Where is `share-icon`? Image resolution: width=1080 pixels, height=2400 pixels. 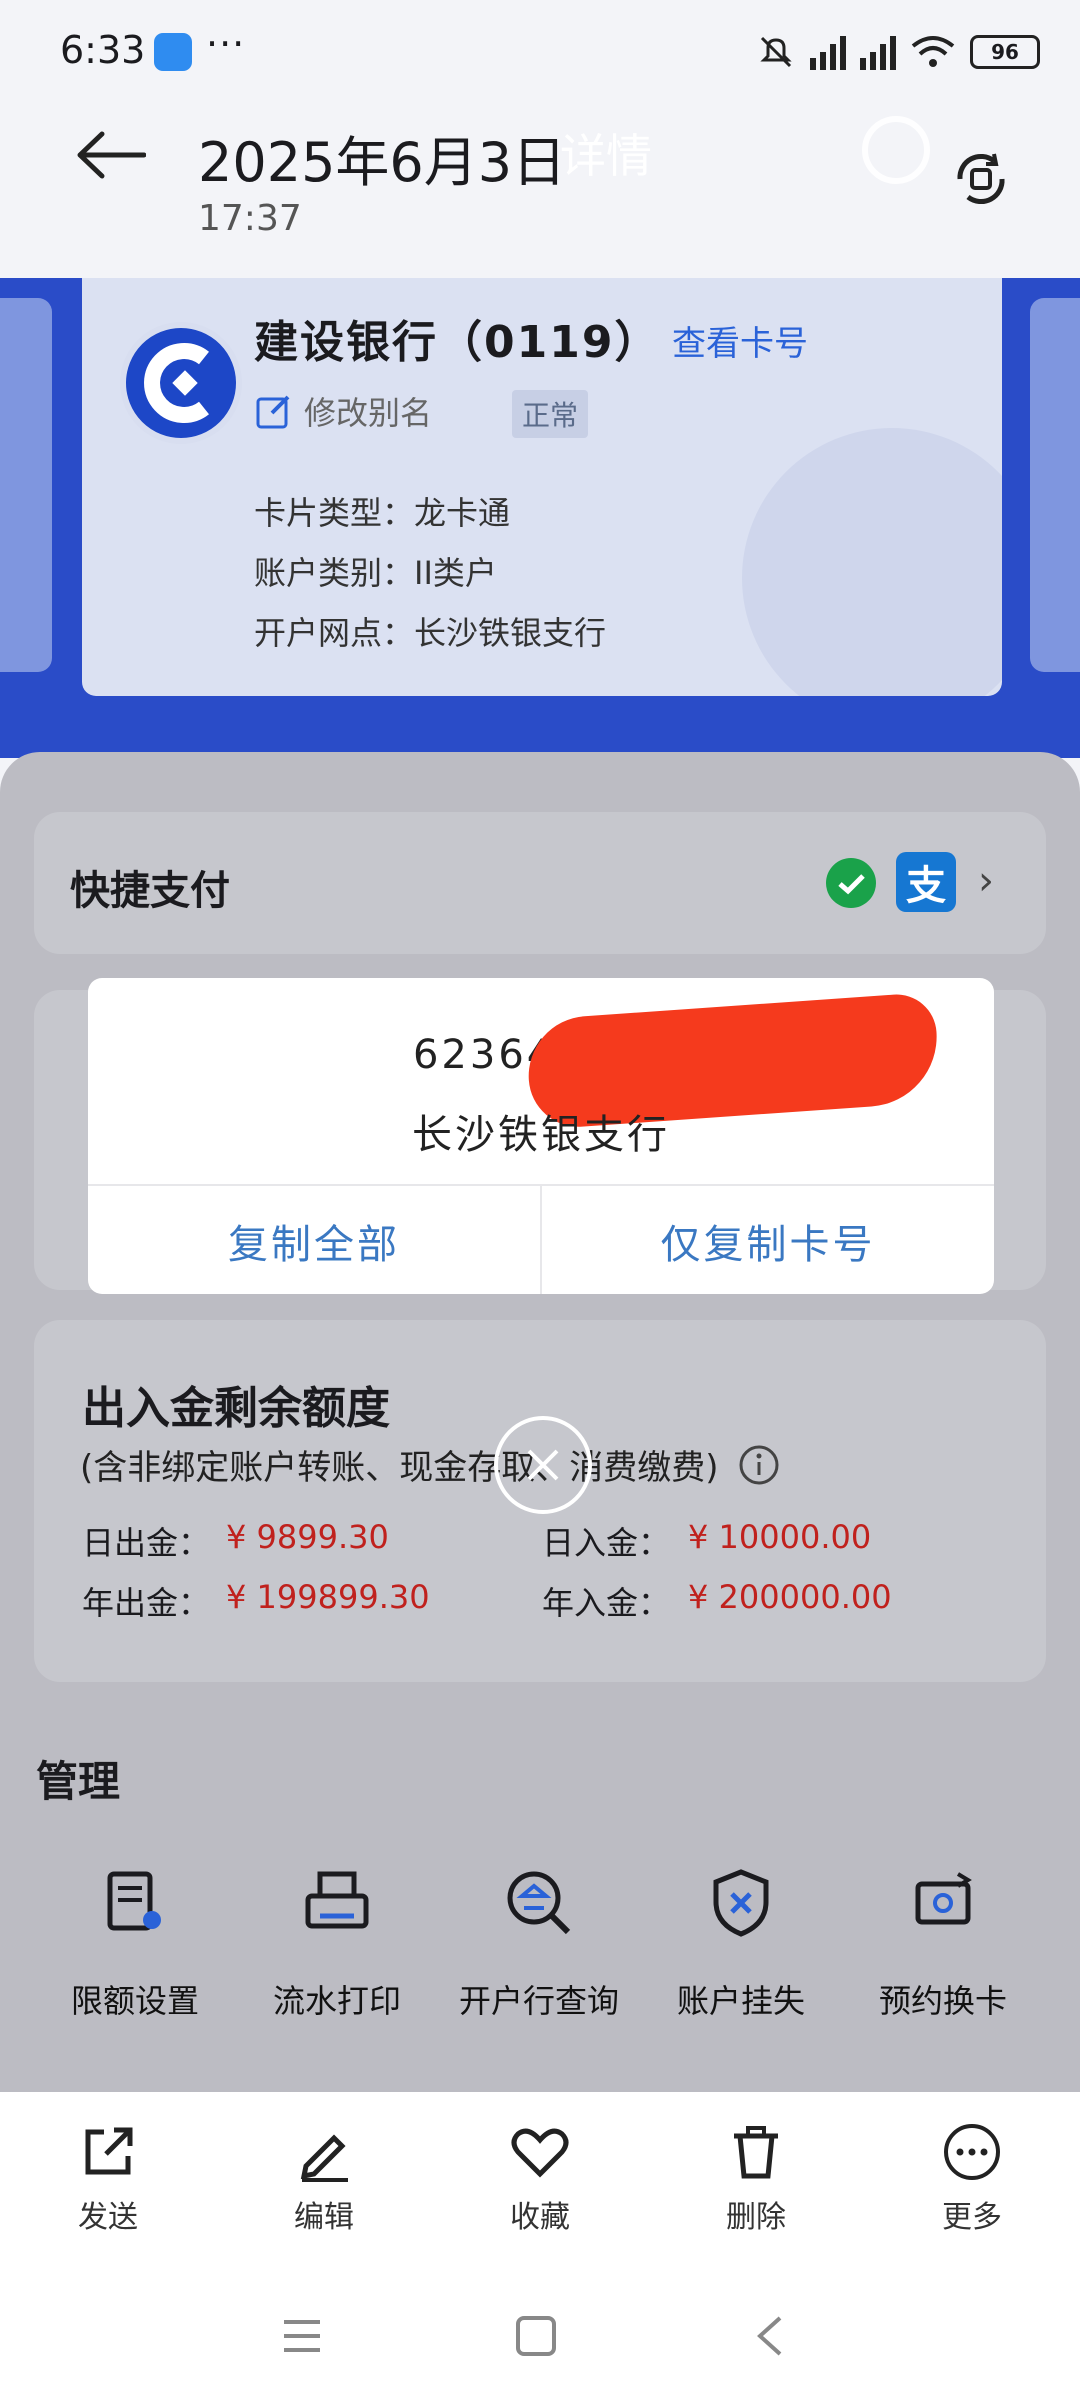 share-icon is located at coordinates (109, 2151).